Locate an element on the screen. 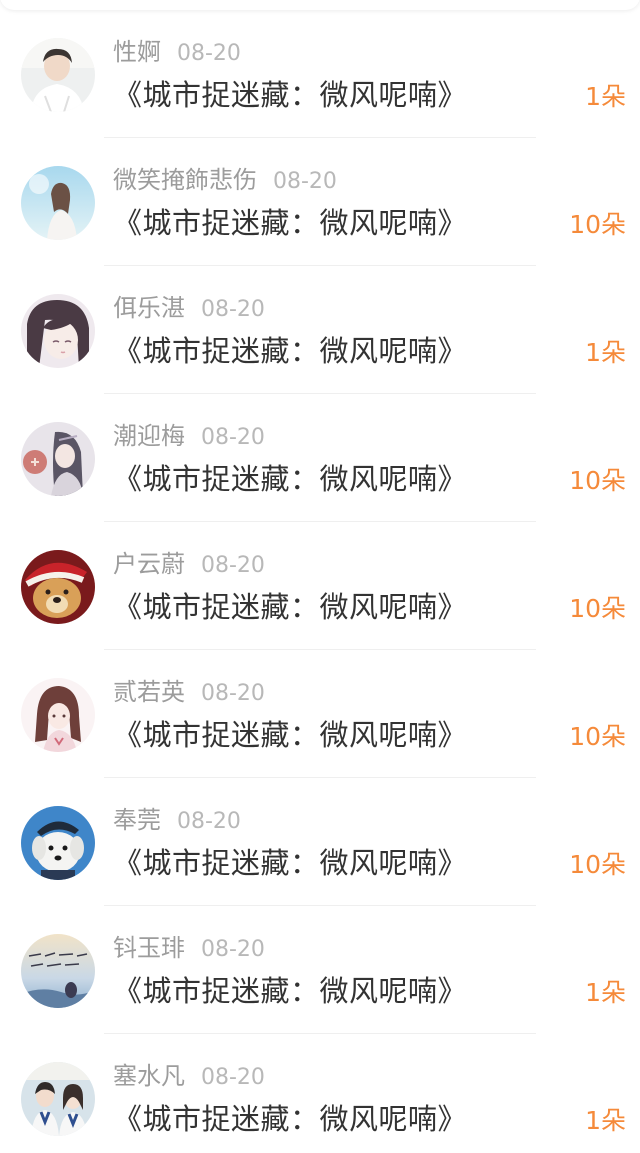  avatar-students-classroom-icon is located at coordinates (58, 1099).